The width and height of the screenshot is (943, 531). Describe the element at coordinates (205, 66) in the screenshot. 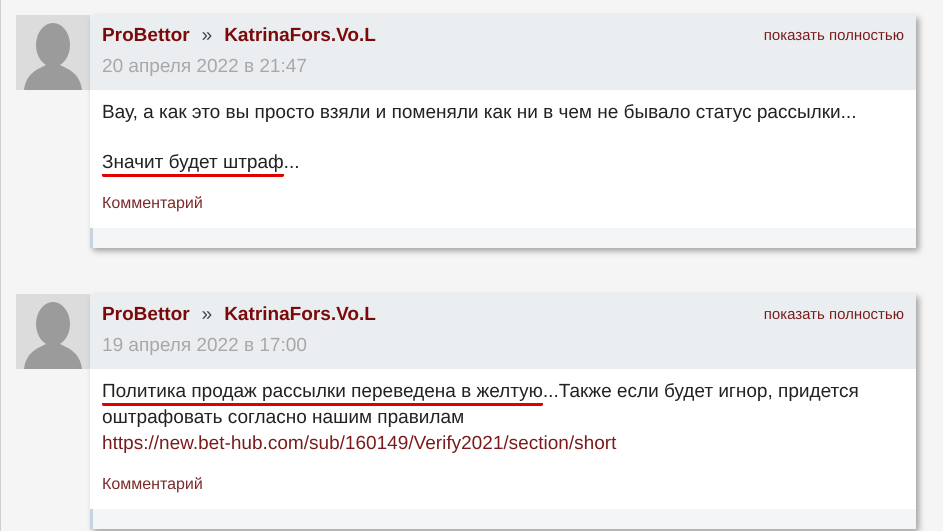

I see `comment-date: 20 апреля 2022 в 21:47` at that location.